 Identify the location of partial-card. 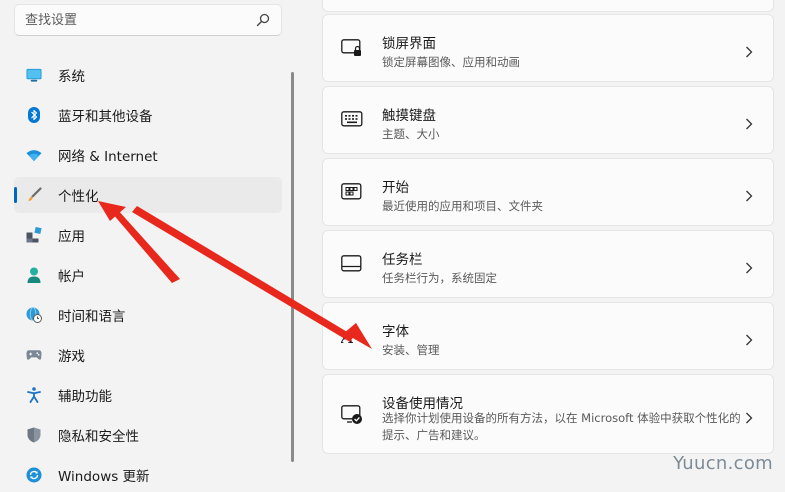
(548, 6).